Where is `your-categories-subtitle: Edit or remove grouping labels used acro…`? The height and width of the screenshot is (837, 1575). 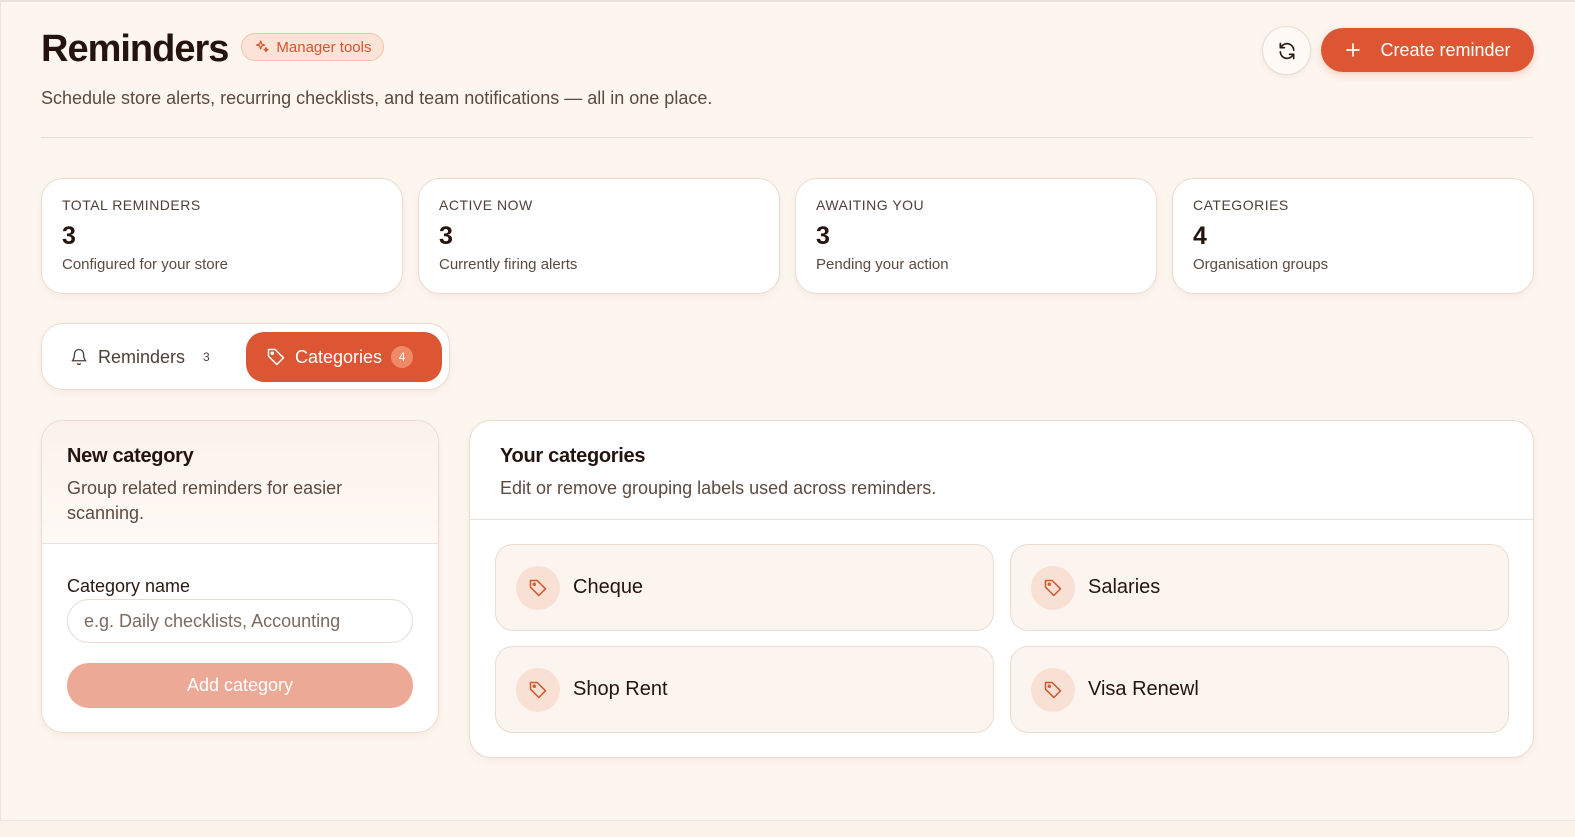
your-categories-subtitle: Edit or remove grouping labels used acro… is located at coordinates (718, 488).